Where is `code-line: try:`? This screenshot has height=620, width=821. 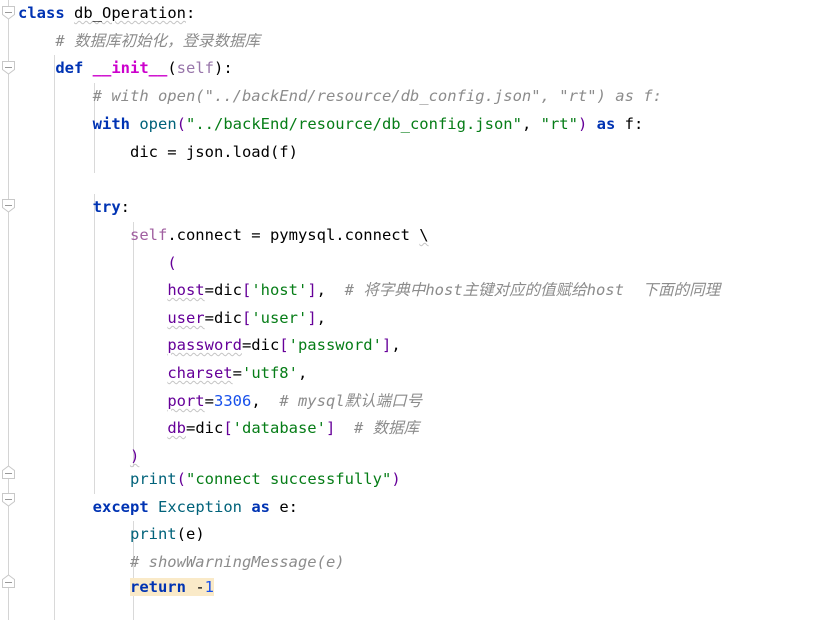 code-line: try: is located at coordinates (74, 207).